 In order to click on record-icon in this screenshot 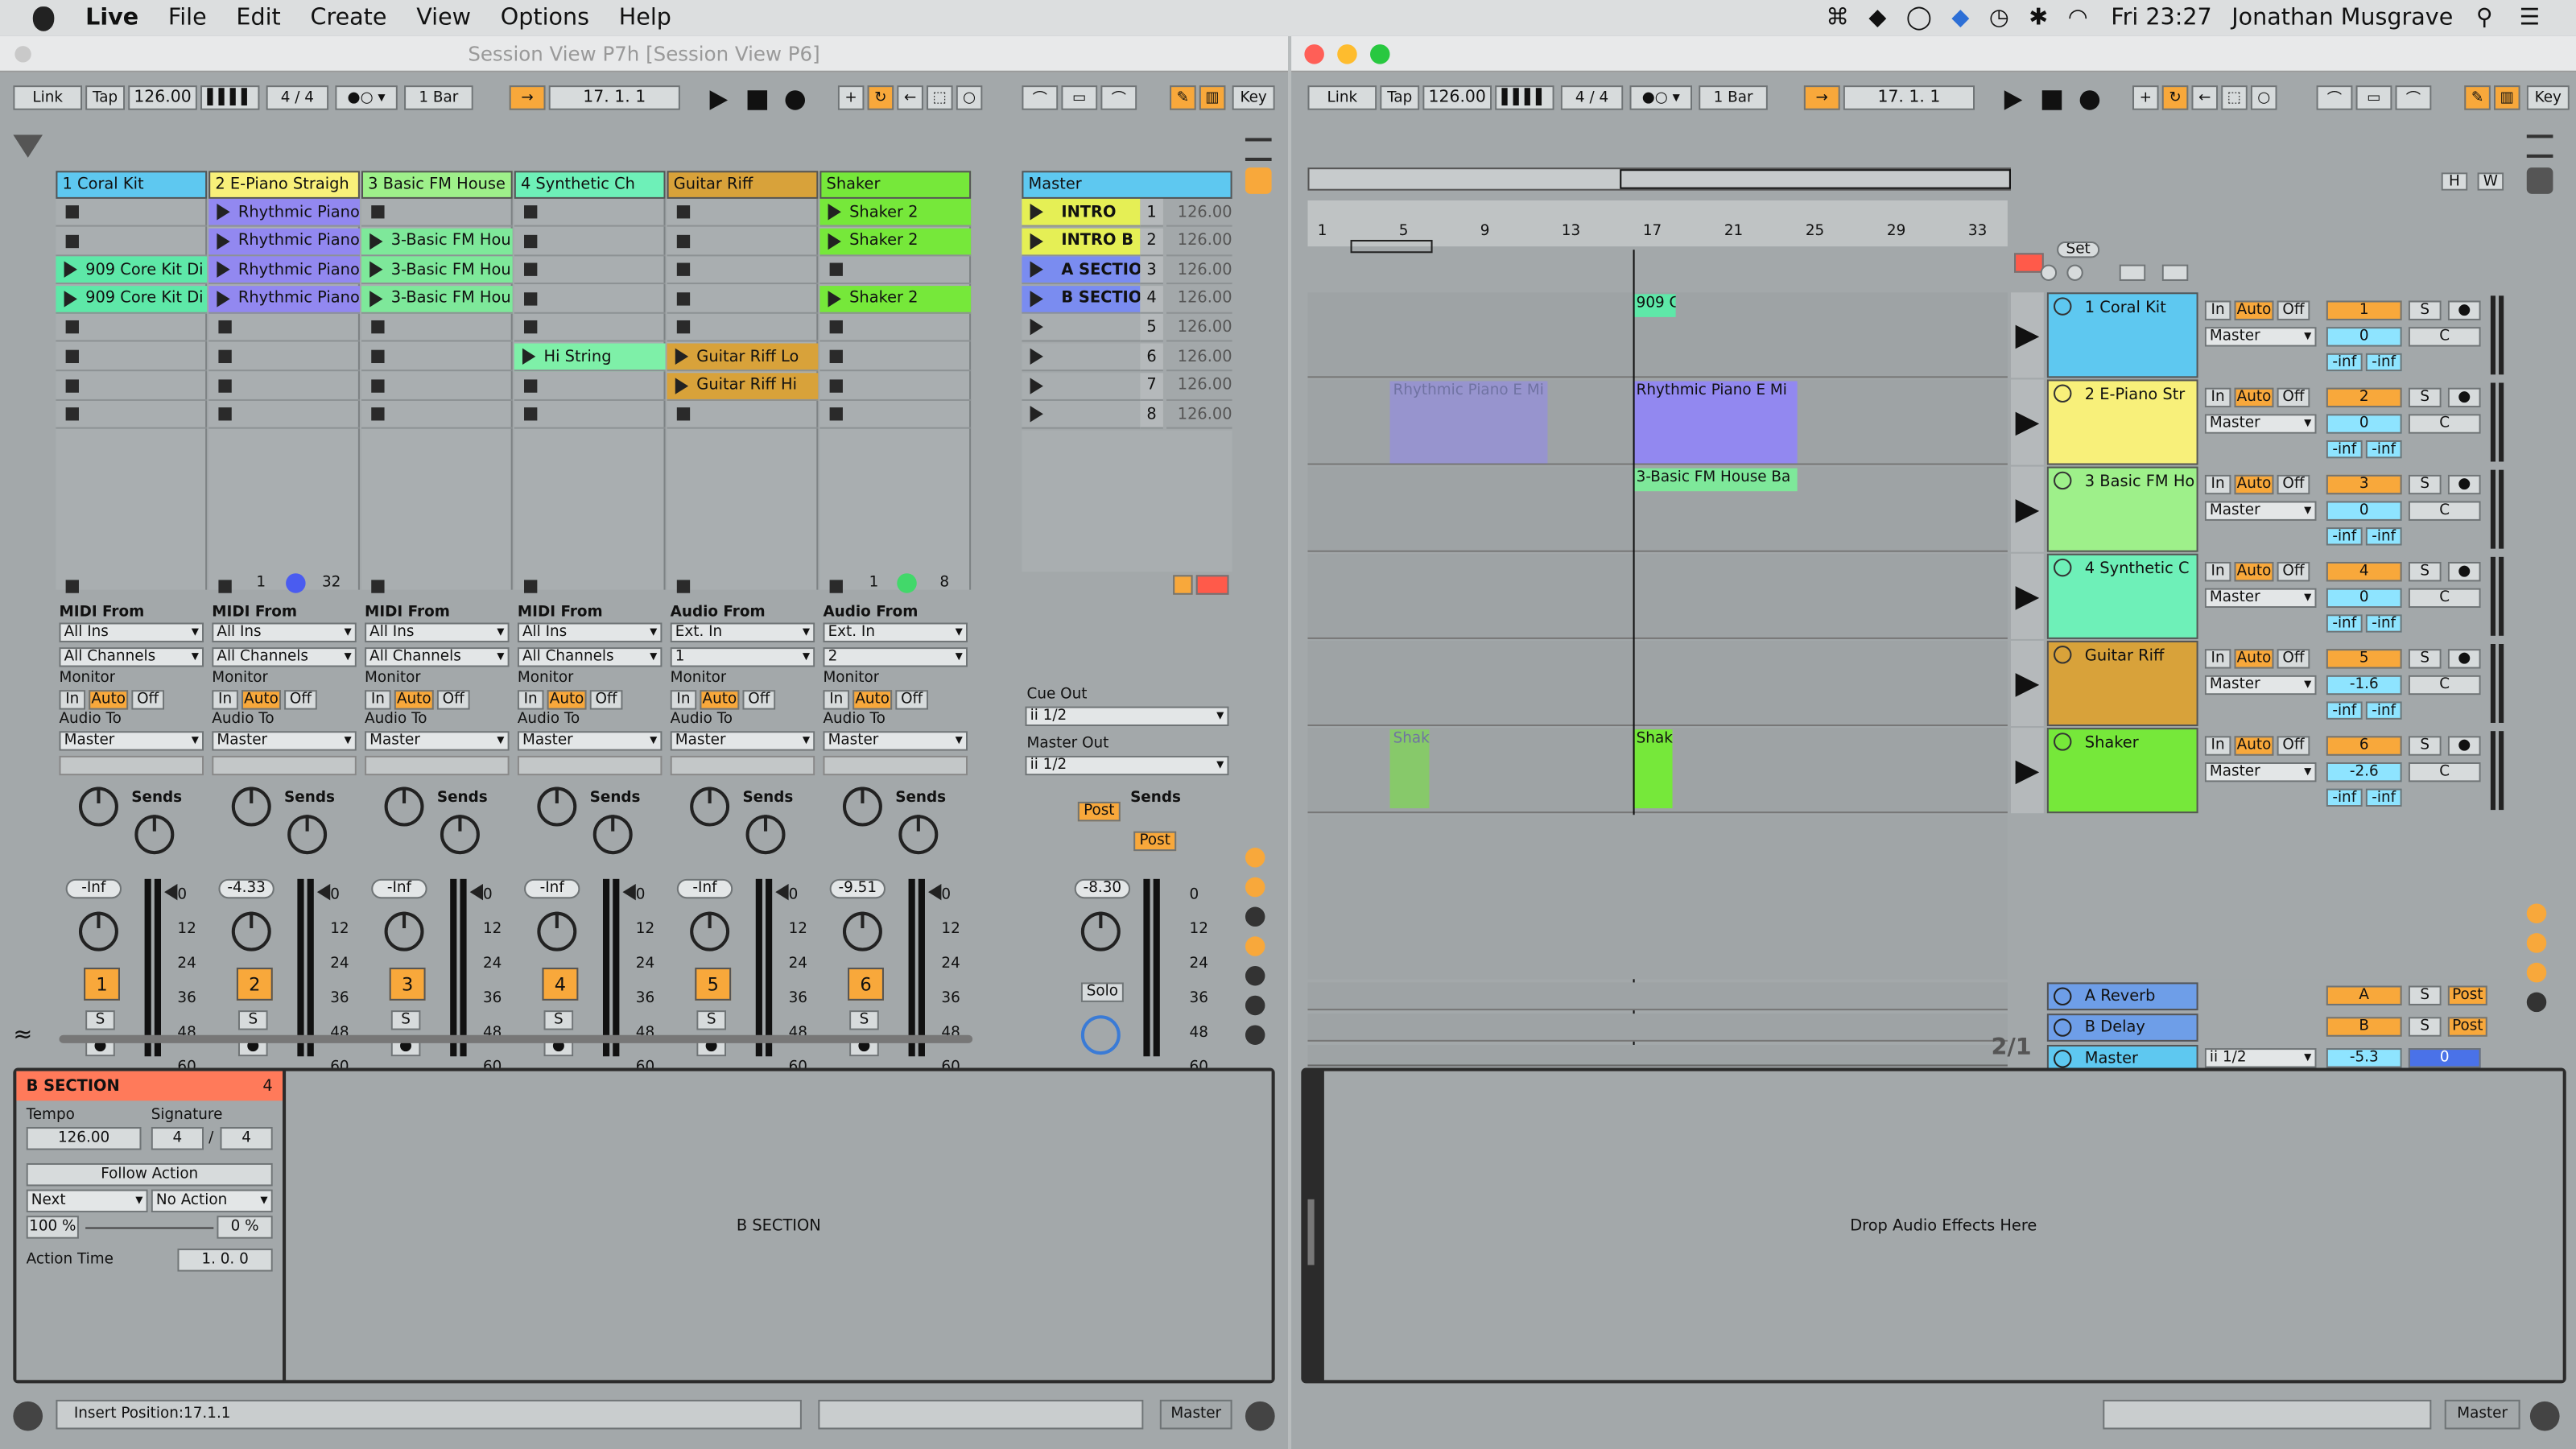, I will do `click(795, 100)`.